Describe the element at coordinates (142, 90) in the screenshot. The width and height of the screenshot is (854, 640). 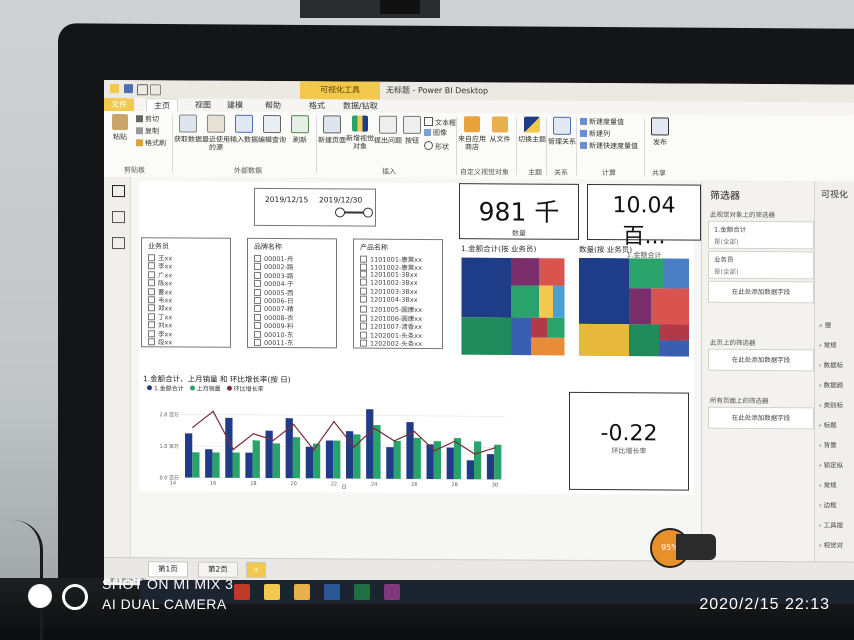
I see `undo-icon` at that location.